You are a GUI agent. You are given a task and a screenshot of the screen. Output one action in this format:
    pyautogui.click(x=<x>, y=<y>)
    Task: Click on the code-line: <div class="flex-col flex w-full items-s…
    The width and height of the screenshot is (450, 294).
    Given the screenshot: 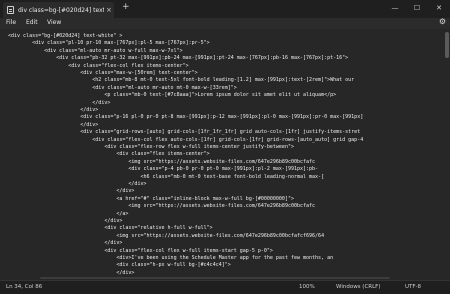 What is the action you would take?
    pyautogui.click(x=140, y=251)
    